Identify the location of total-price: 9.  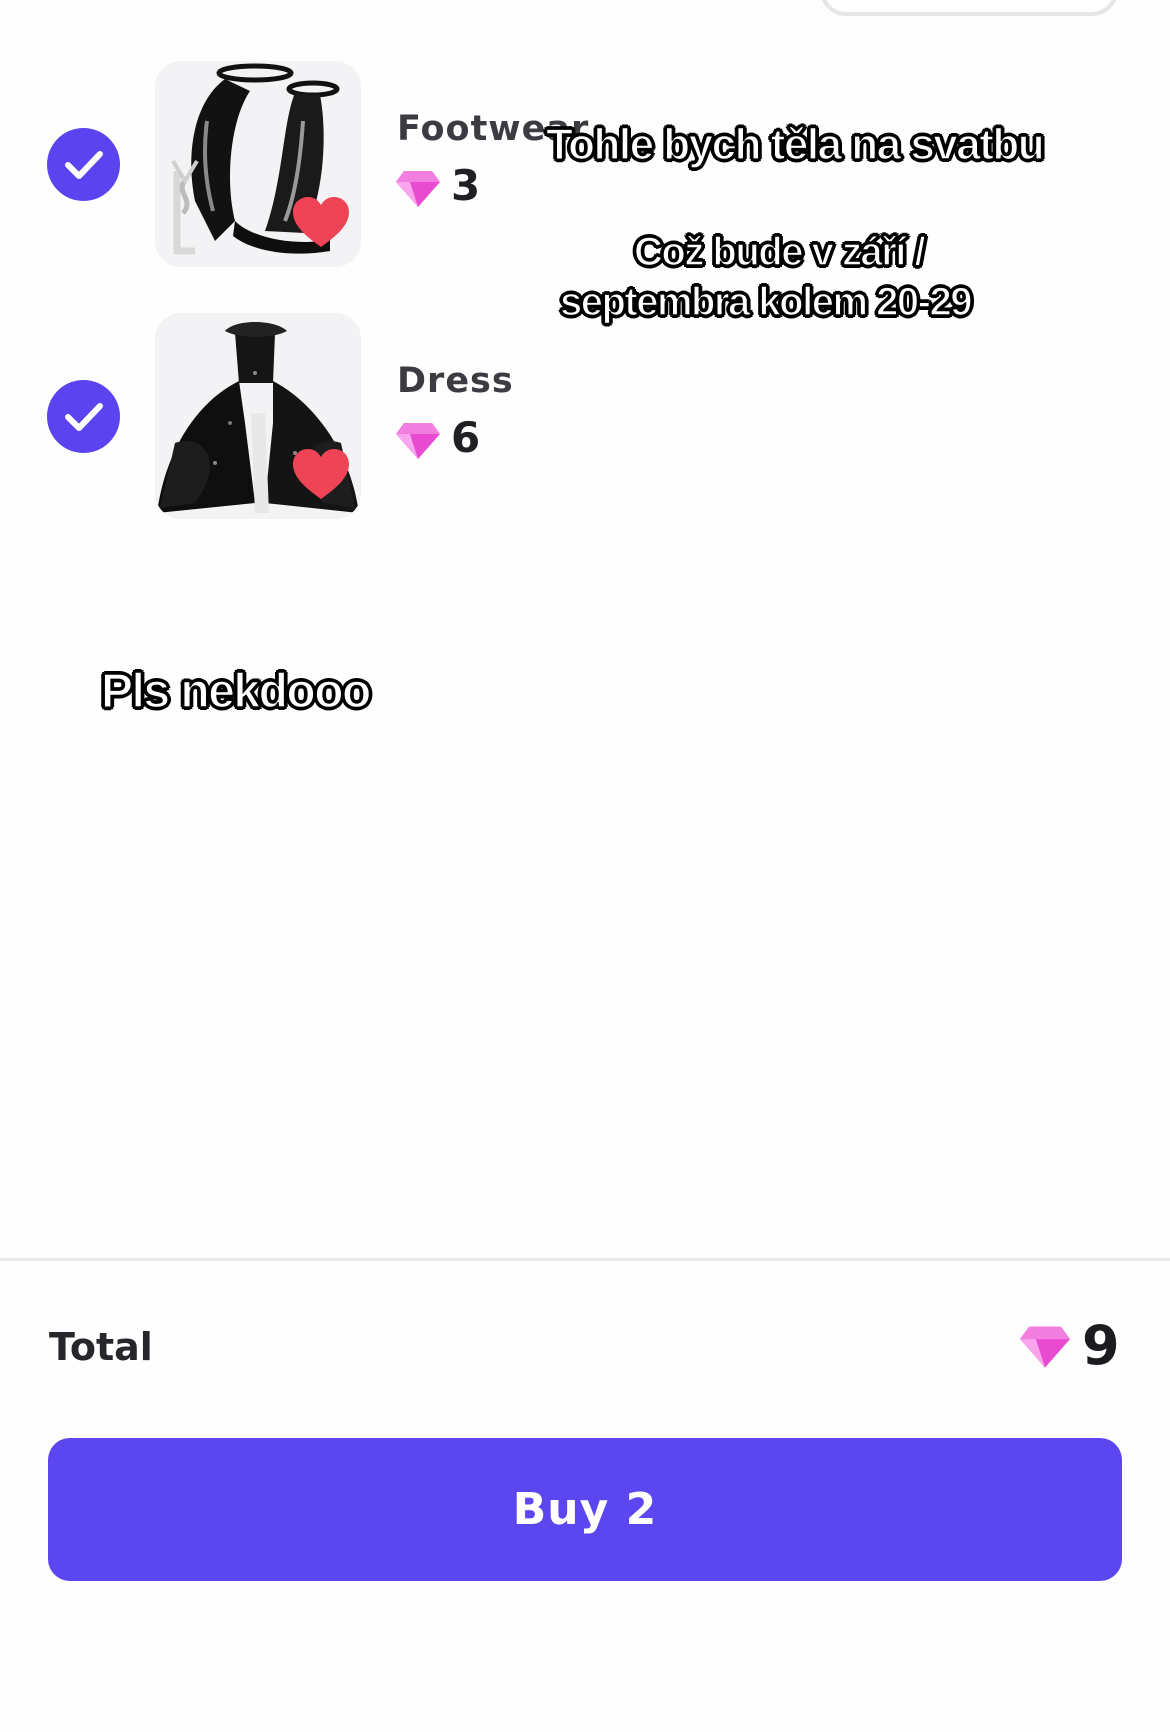
(1085, 1346).